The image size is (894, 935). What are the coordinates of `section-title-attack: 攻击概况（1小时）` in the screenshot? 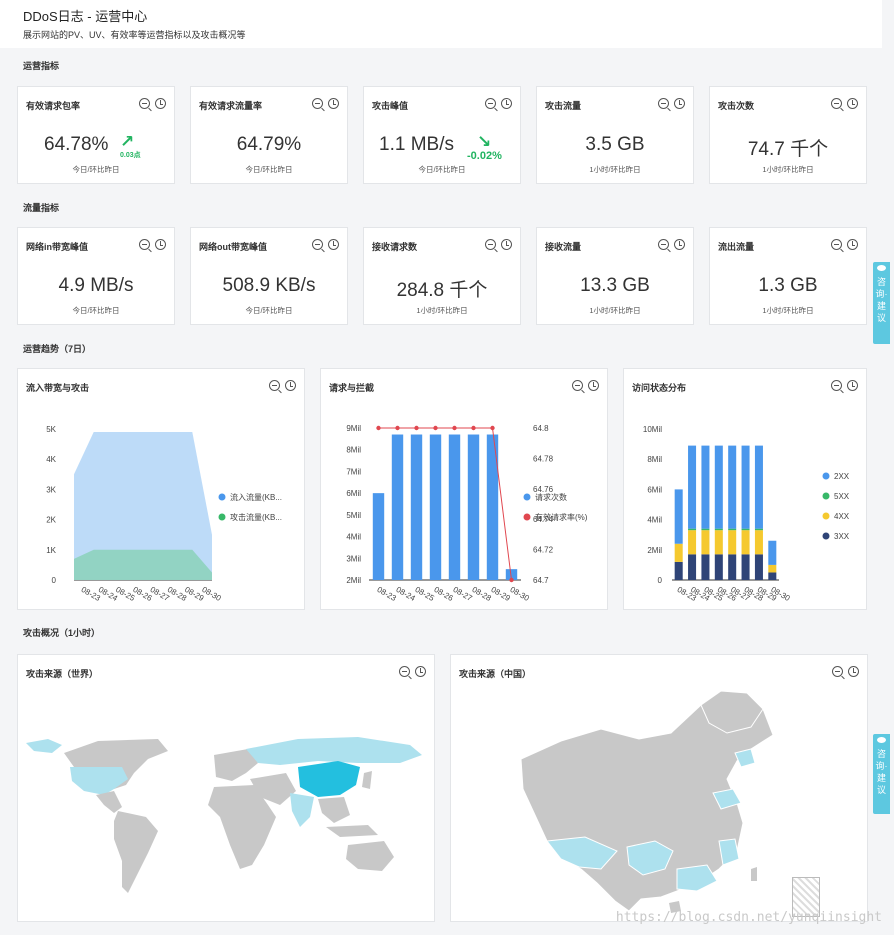 It's located at (62, 633).